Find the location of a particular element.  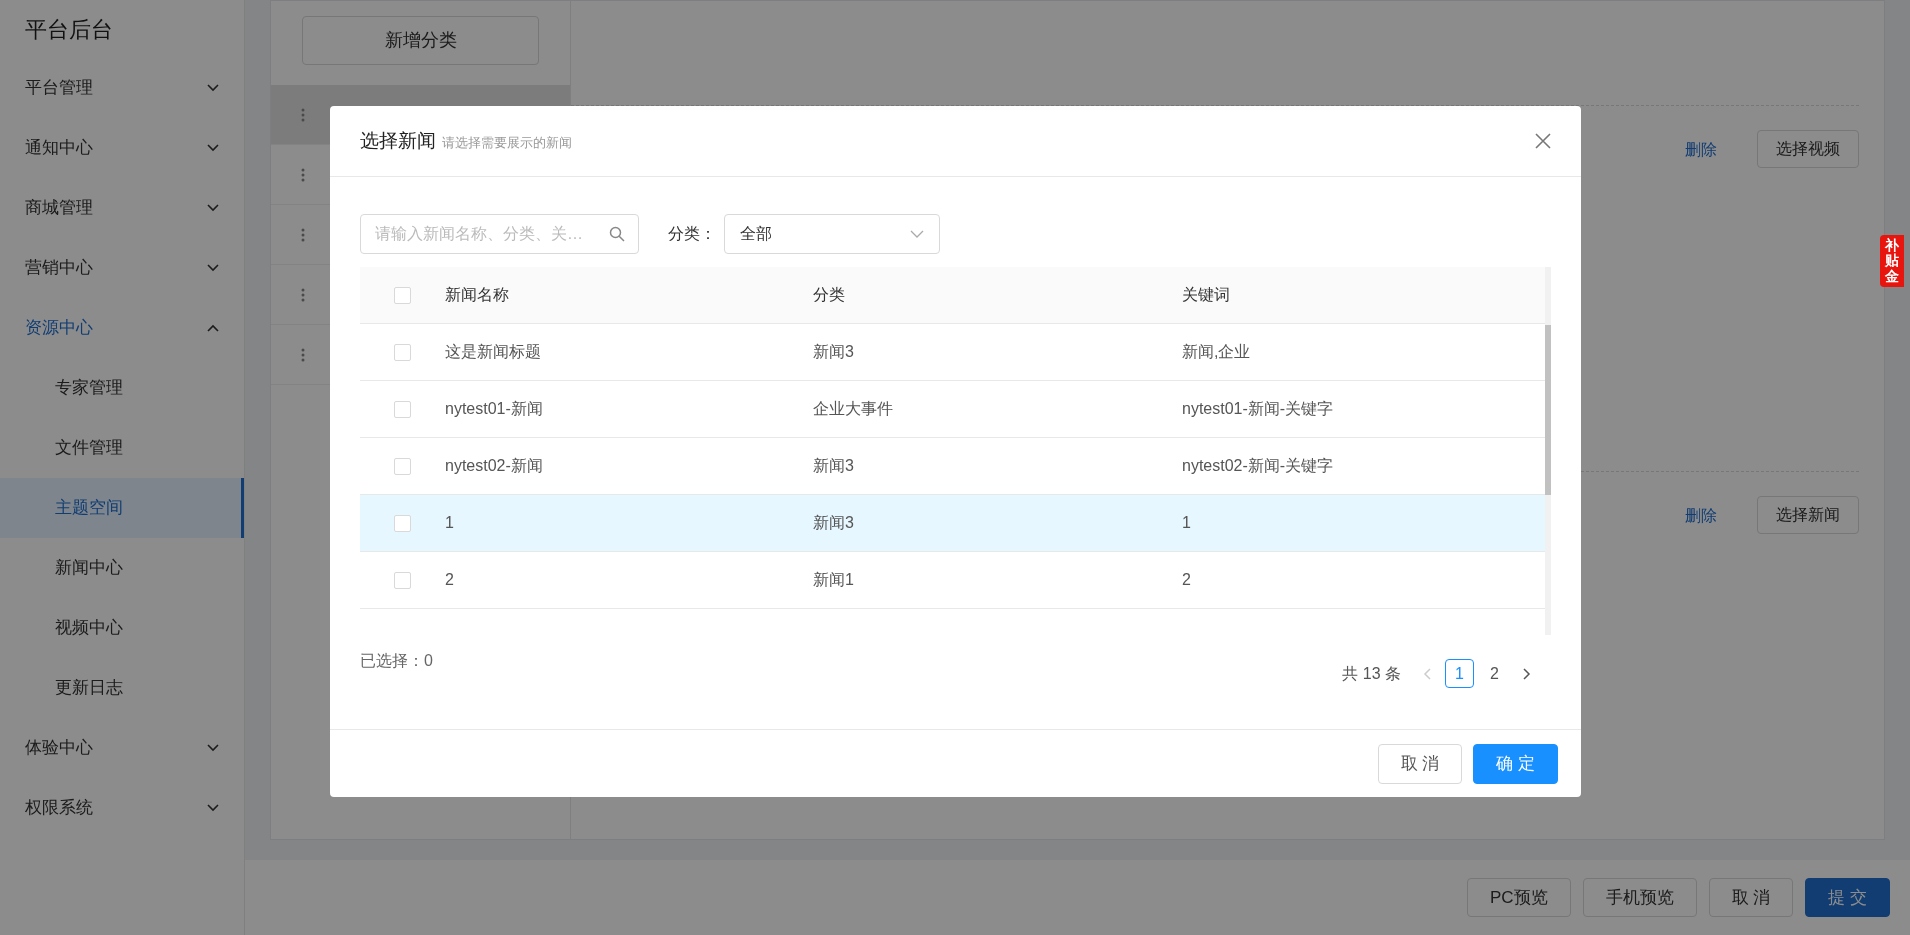

table-cell-text: 新闻,企业 is located at coordinates (1217, 352).